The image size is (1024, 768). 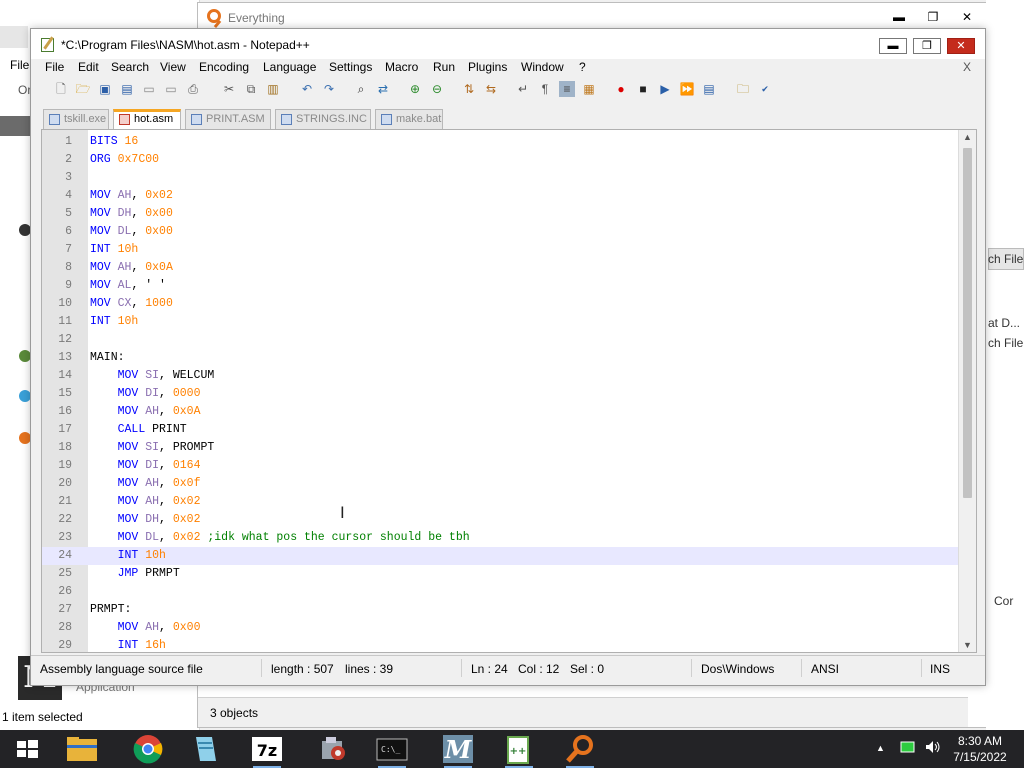 What do you see at coordinates (500, 502) in the screenshot?
I see `code-line: 21 MOV AH, 0x02` at bounding box center [500, 502].